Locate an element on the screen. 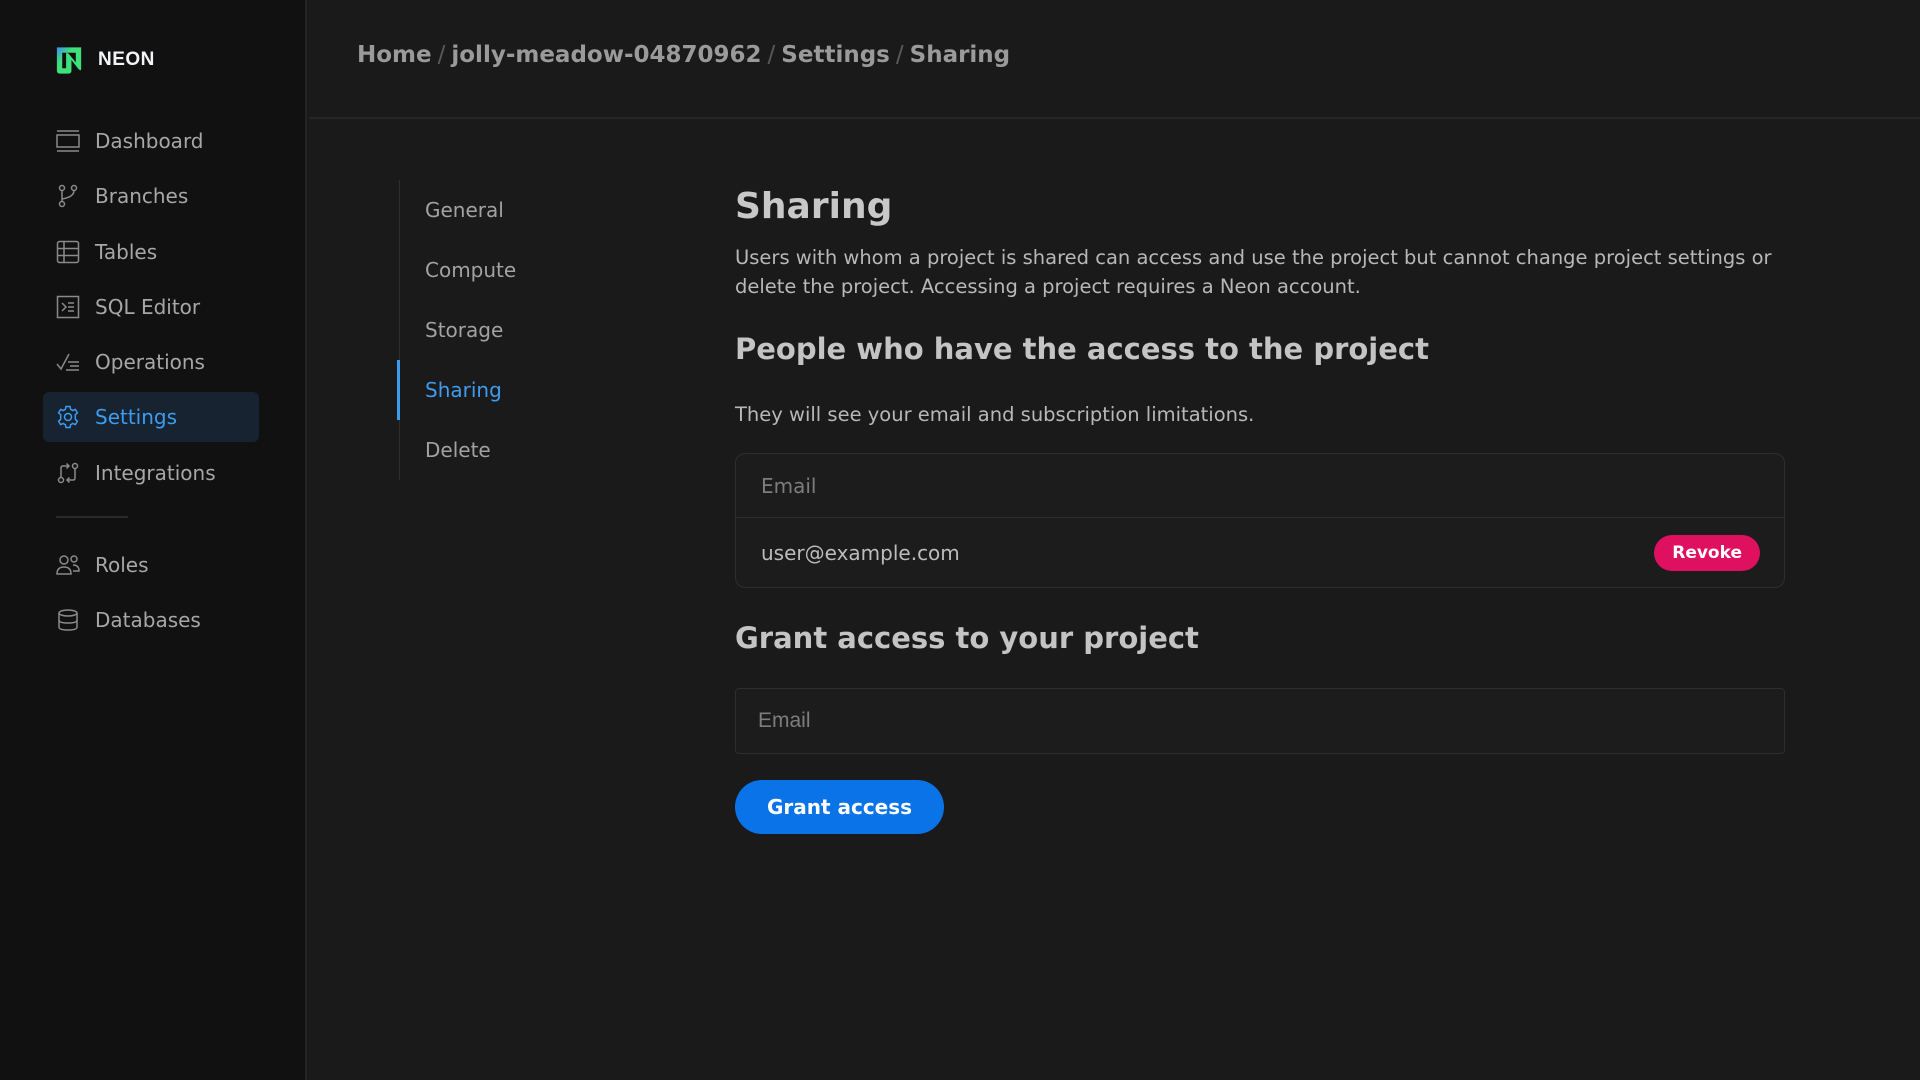 The width and height of the screenshot is (1920, 1080). shared-users-table: Email user@example.com Revoke is located at coordinates (1260, 520).